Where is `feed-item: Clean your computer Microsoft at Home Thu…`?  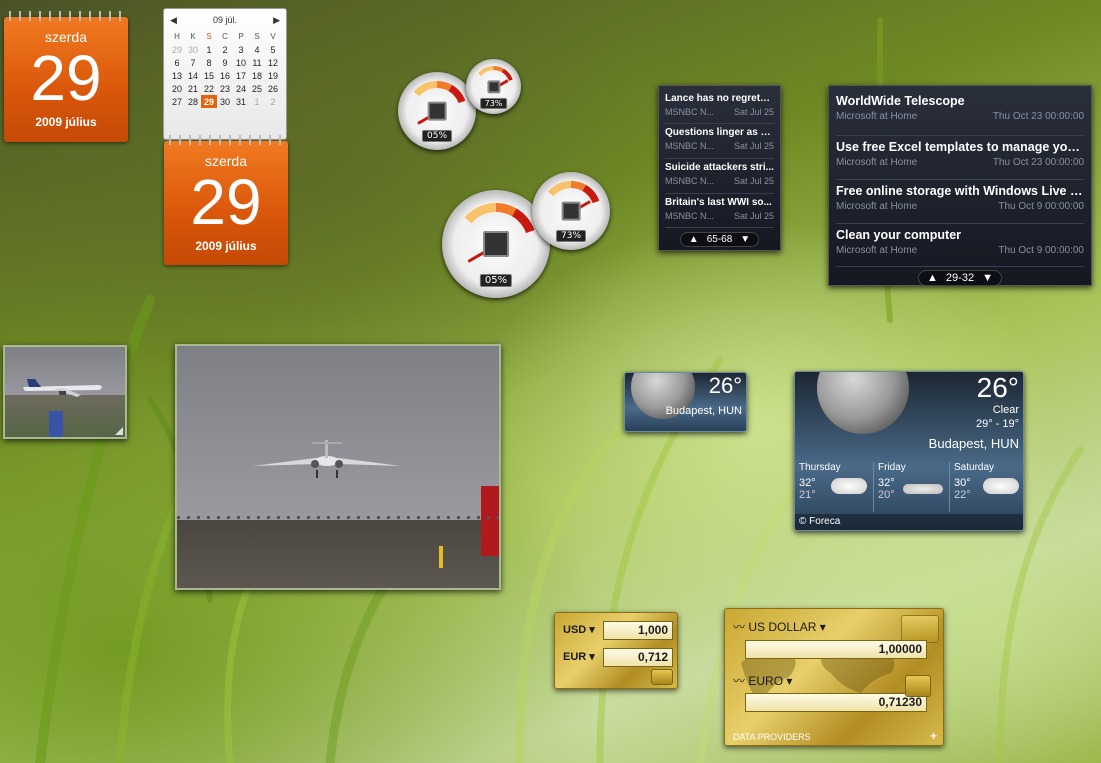
feed-item: Clean your computer Microsoft at Home Thu… is located at coordinates (960, 245).